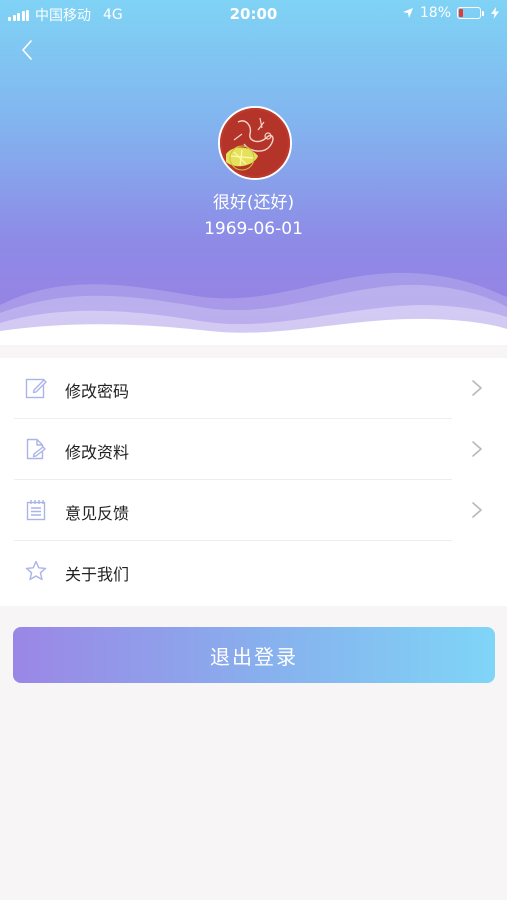  I want to click on user-birthday: 1969-06-01, so click(253, 229).